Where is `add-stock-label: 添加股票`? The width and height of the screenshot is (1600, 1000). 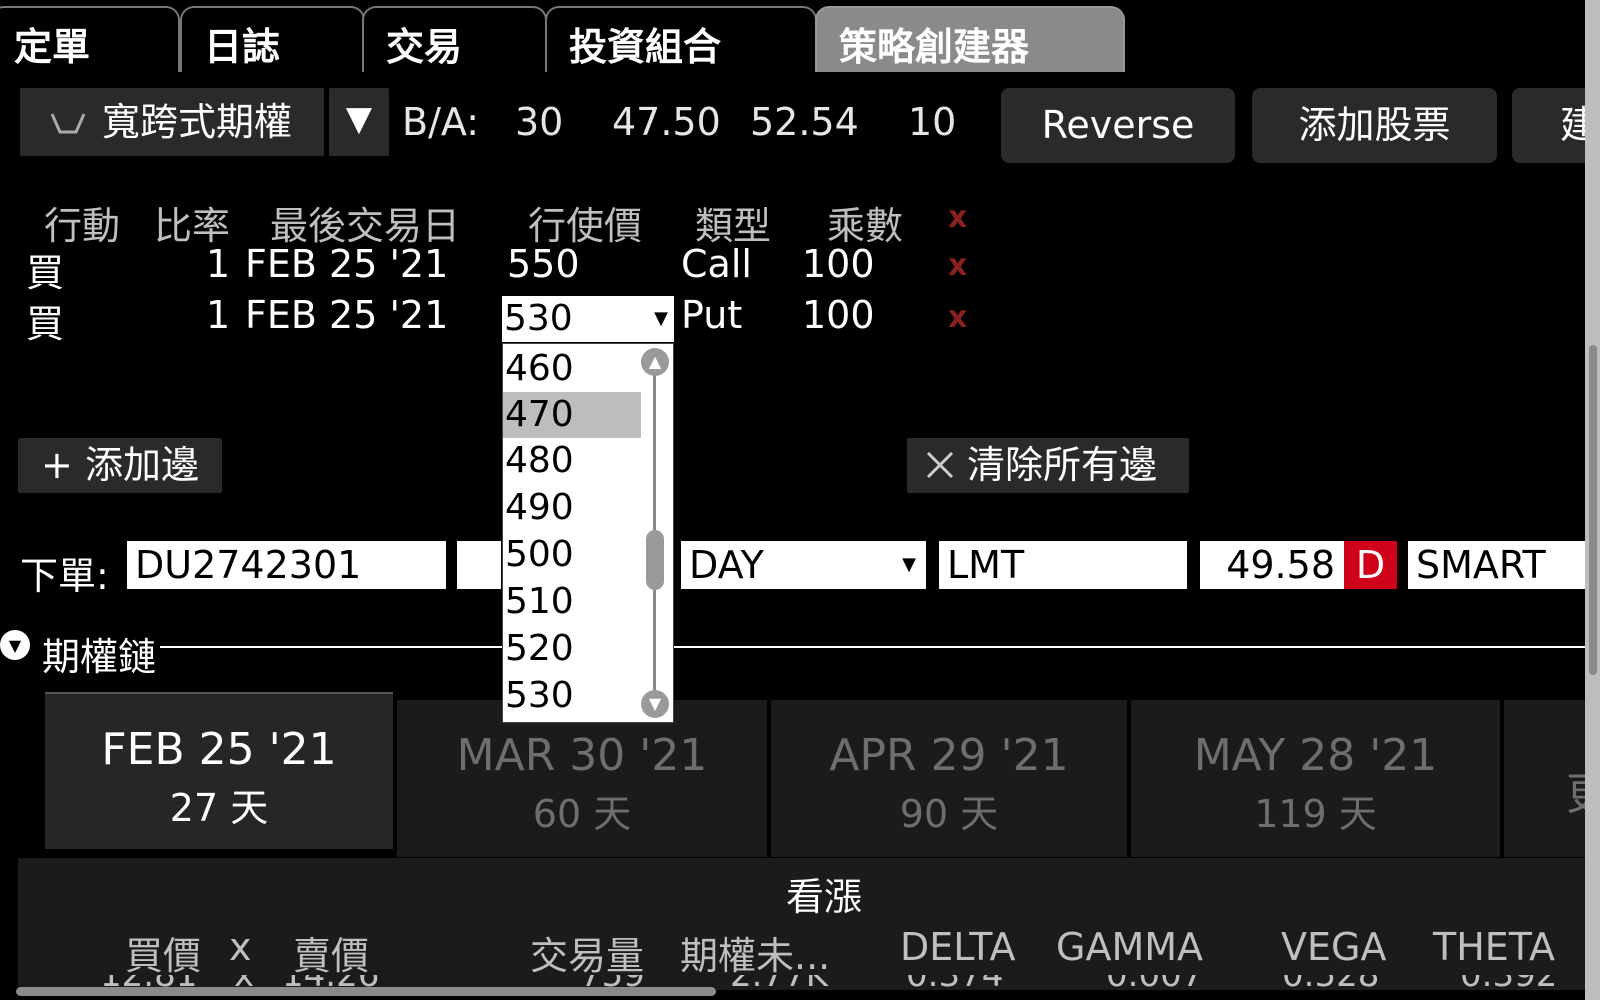
add-stock-label: 添加股票 is located at coordinates (1374, 125).